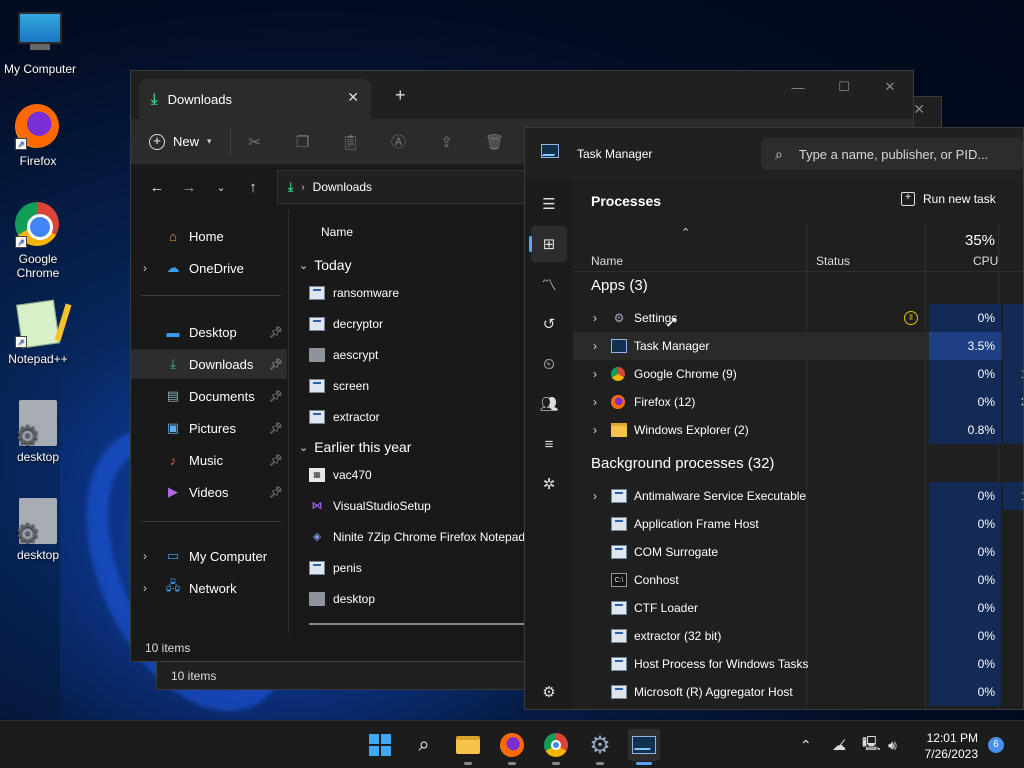 The height and width of the screenshot is (768, 1024). What do you see at coordinates (38, 530) in the screenshot?
I see `desktop-icon-desktop-2: desktop` at bounding box center [38, 530].